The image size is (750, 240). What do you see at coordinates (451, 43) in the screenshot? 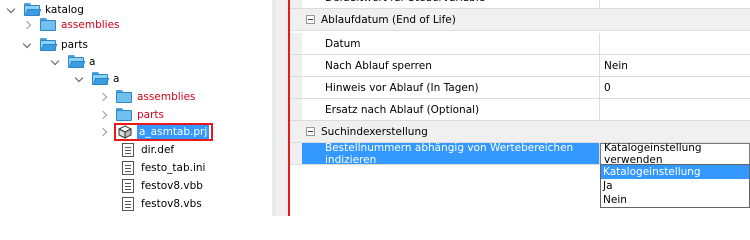
I see `property-name: Datum` at bounding box center [451, 43].